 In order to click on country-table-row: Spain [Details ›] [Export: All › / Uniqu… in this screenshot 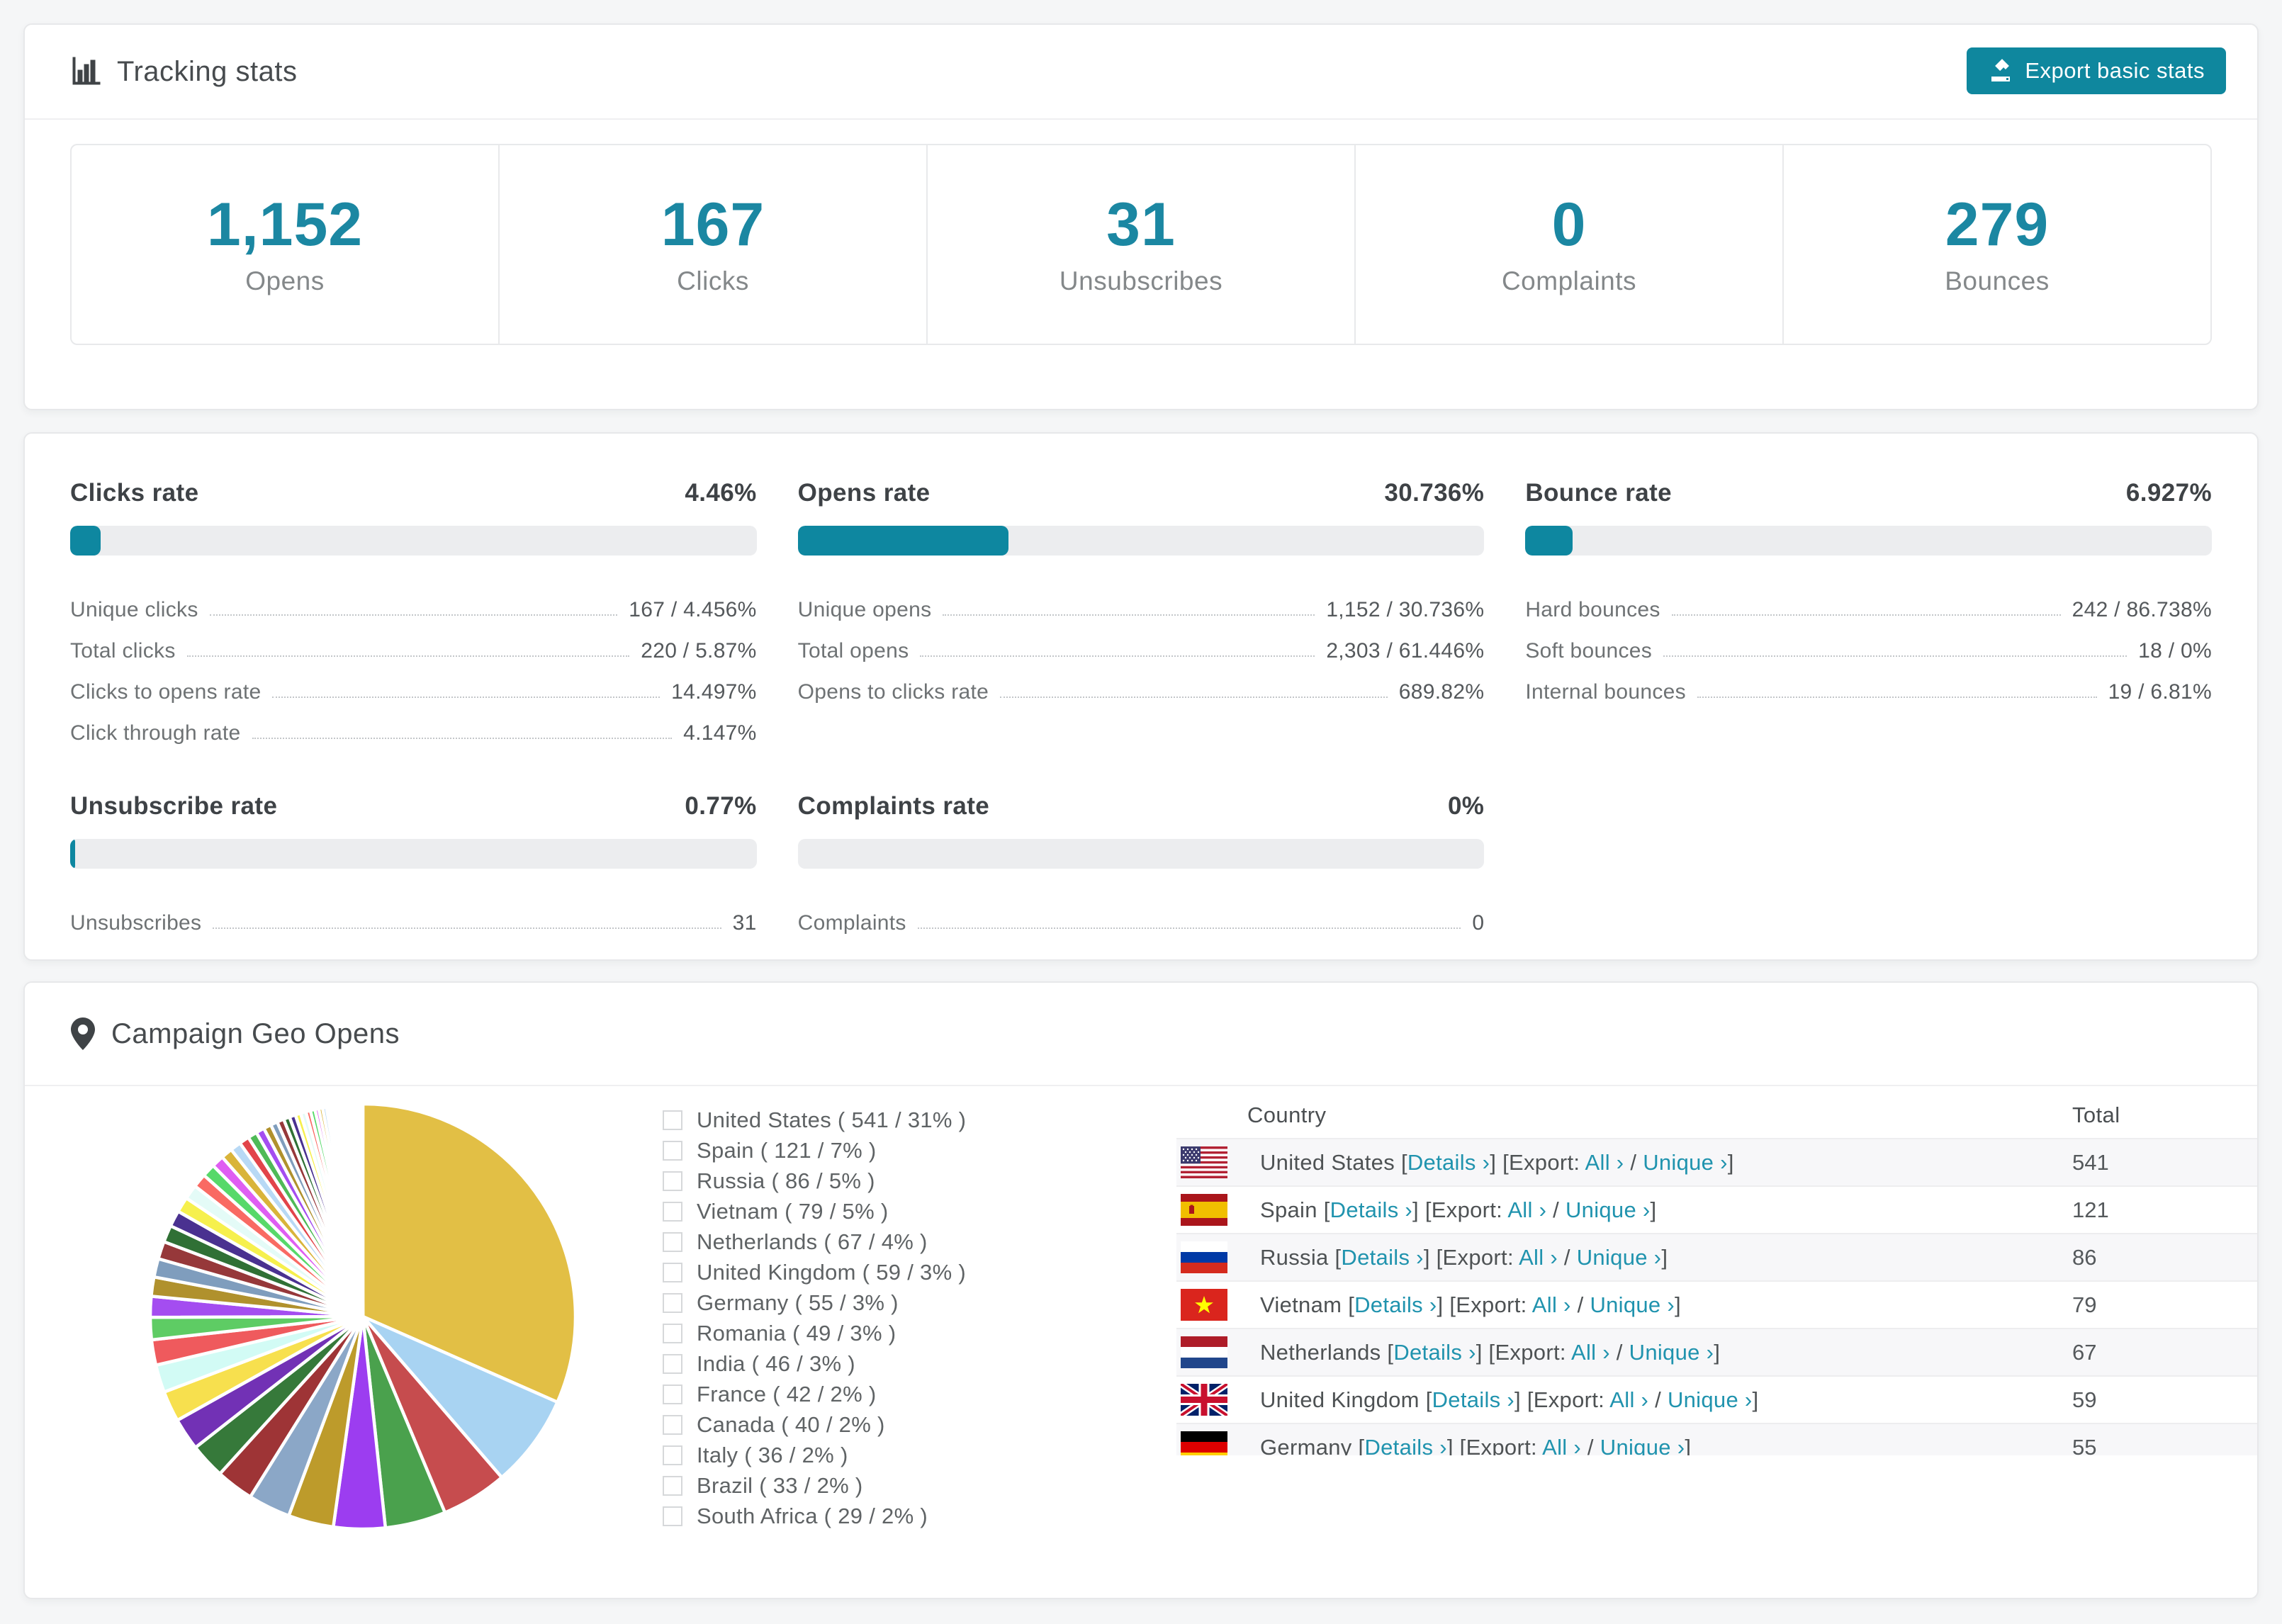, I will do `click(1716, 1209)`.